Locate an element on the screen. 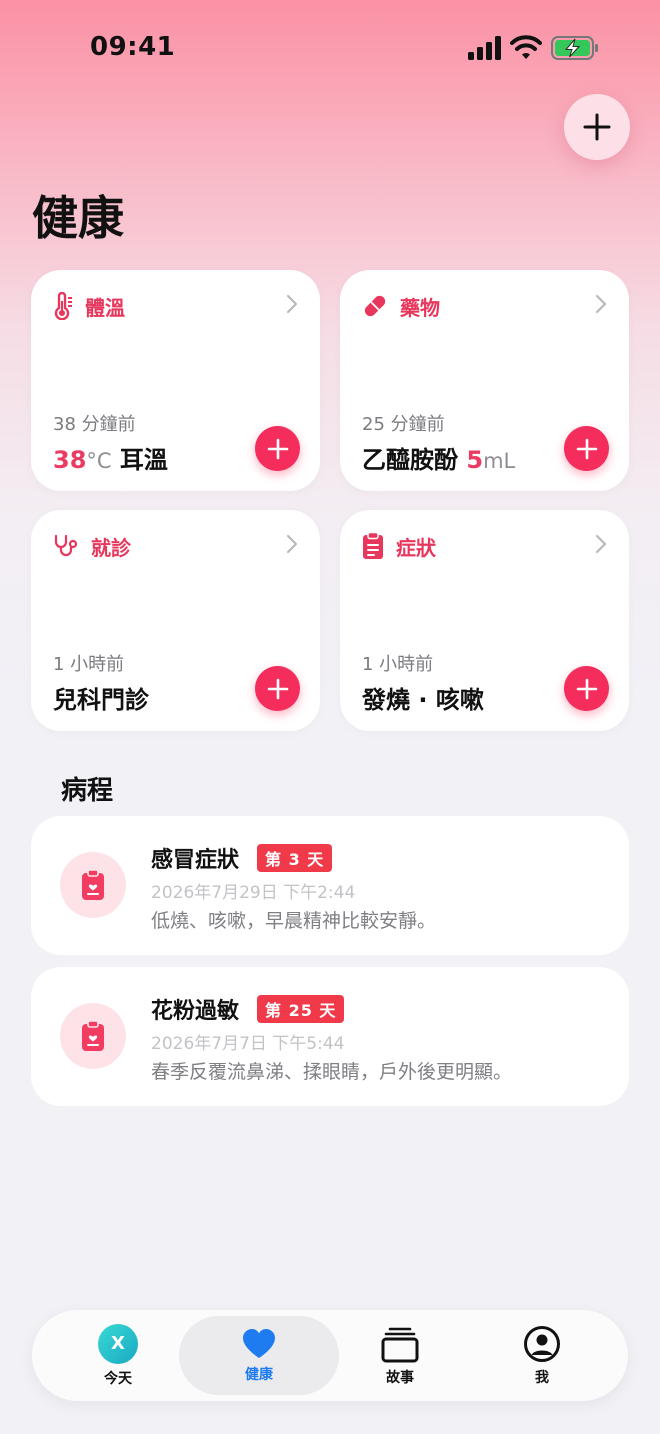 Image resolution: width=660 pixels, height=1434 pixels. symptom-card: 症狀 1 小時前 發燒 · 咳嗽 is located at coordinates (484, 620).